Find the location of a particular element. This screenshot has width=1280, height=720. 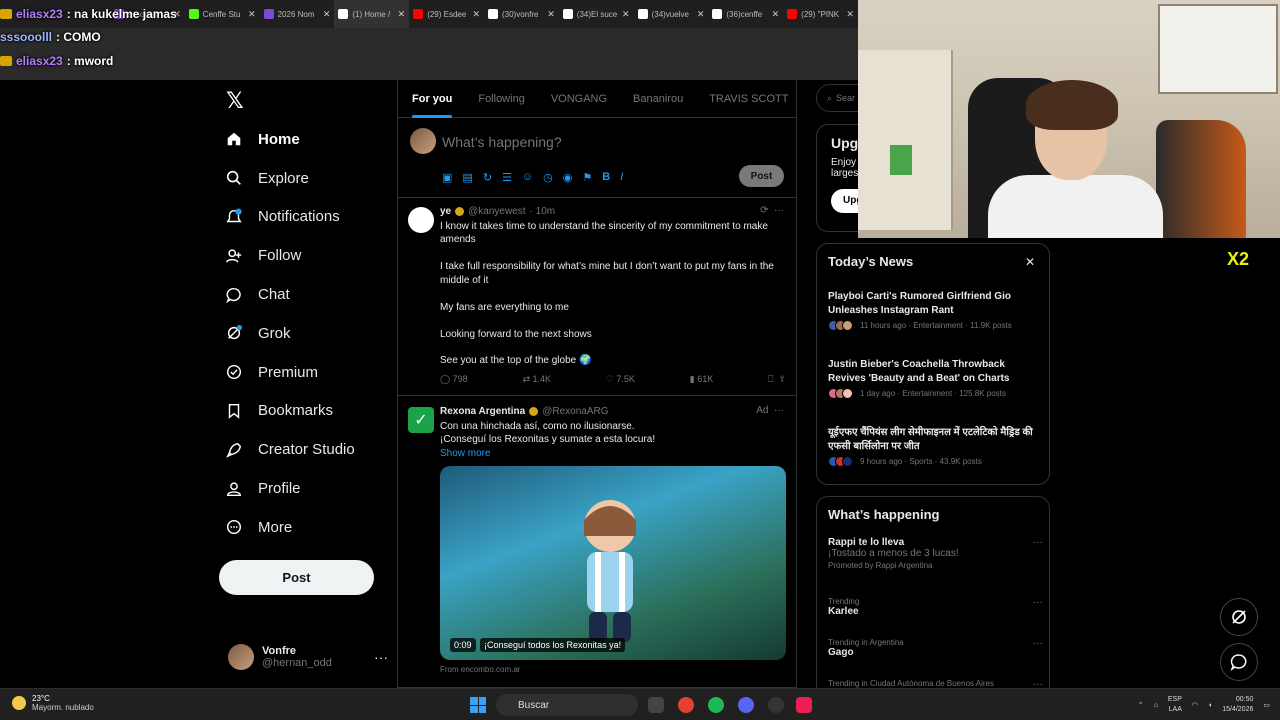

flag-icon: ⚑ is located at coordinates (587, 177).